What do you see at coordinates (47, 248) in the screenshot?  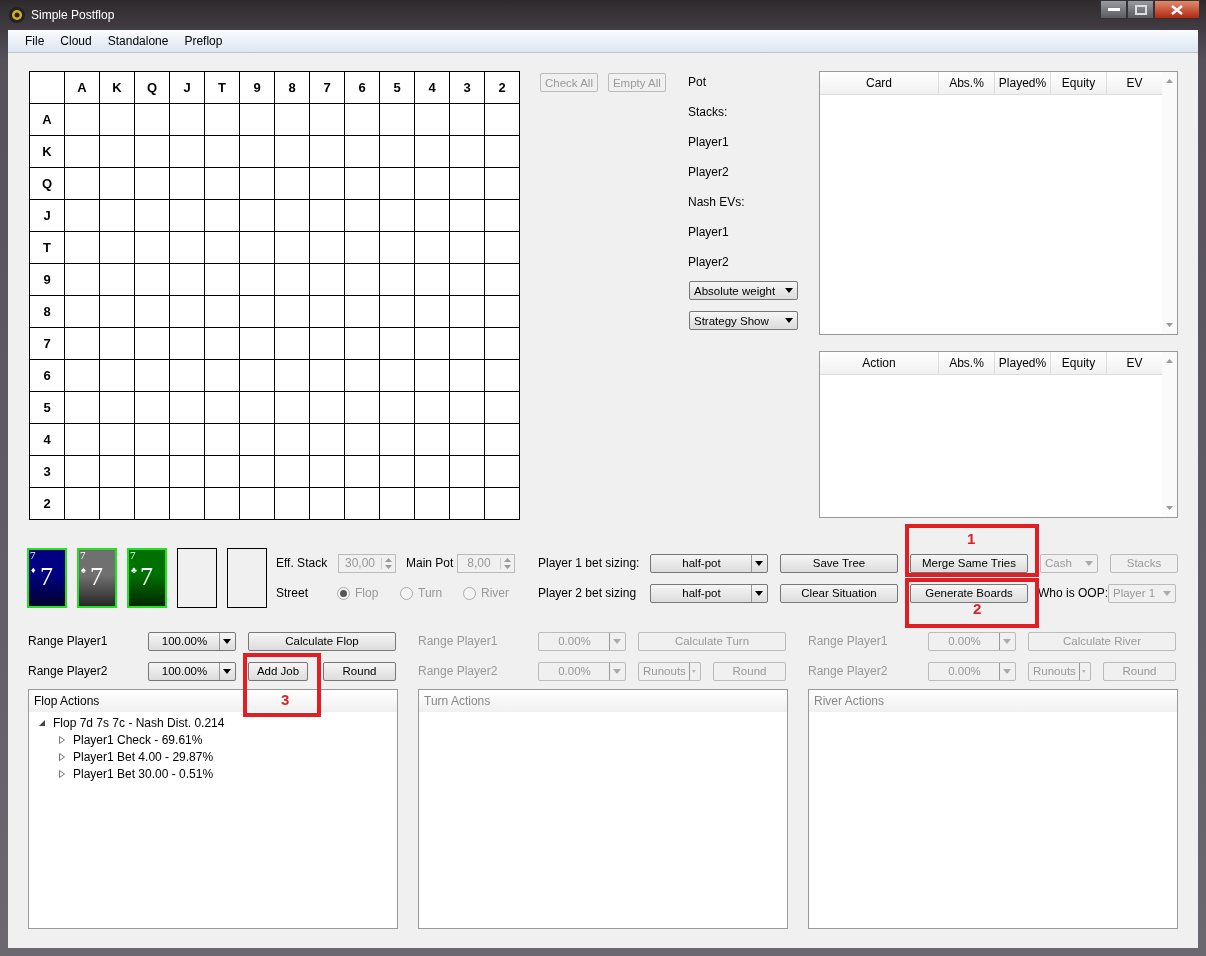 I see `grid-row-header: T` at bounding box center [47, 248].